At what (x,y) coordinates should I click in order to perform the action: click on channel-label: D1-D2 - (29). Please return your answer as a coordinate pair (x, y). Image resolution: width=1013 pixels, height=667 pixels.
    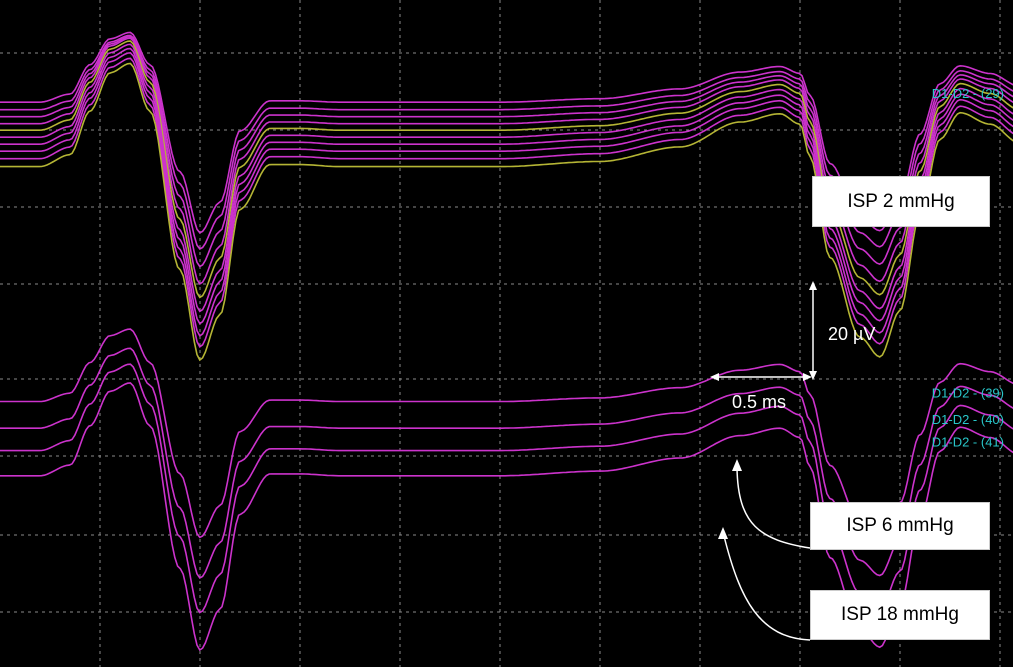
    Looking at the image, I should click on (968, 93).